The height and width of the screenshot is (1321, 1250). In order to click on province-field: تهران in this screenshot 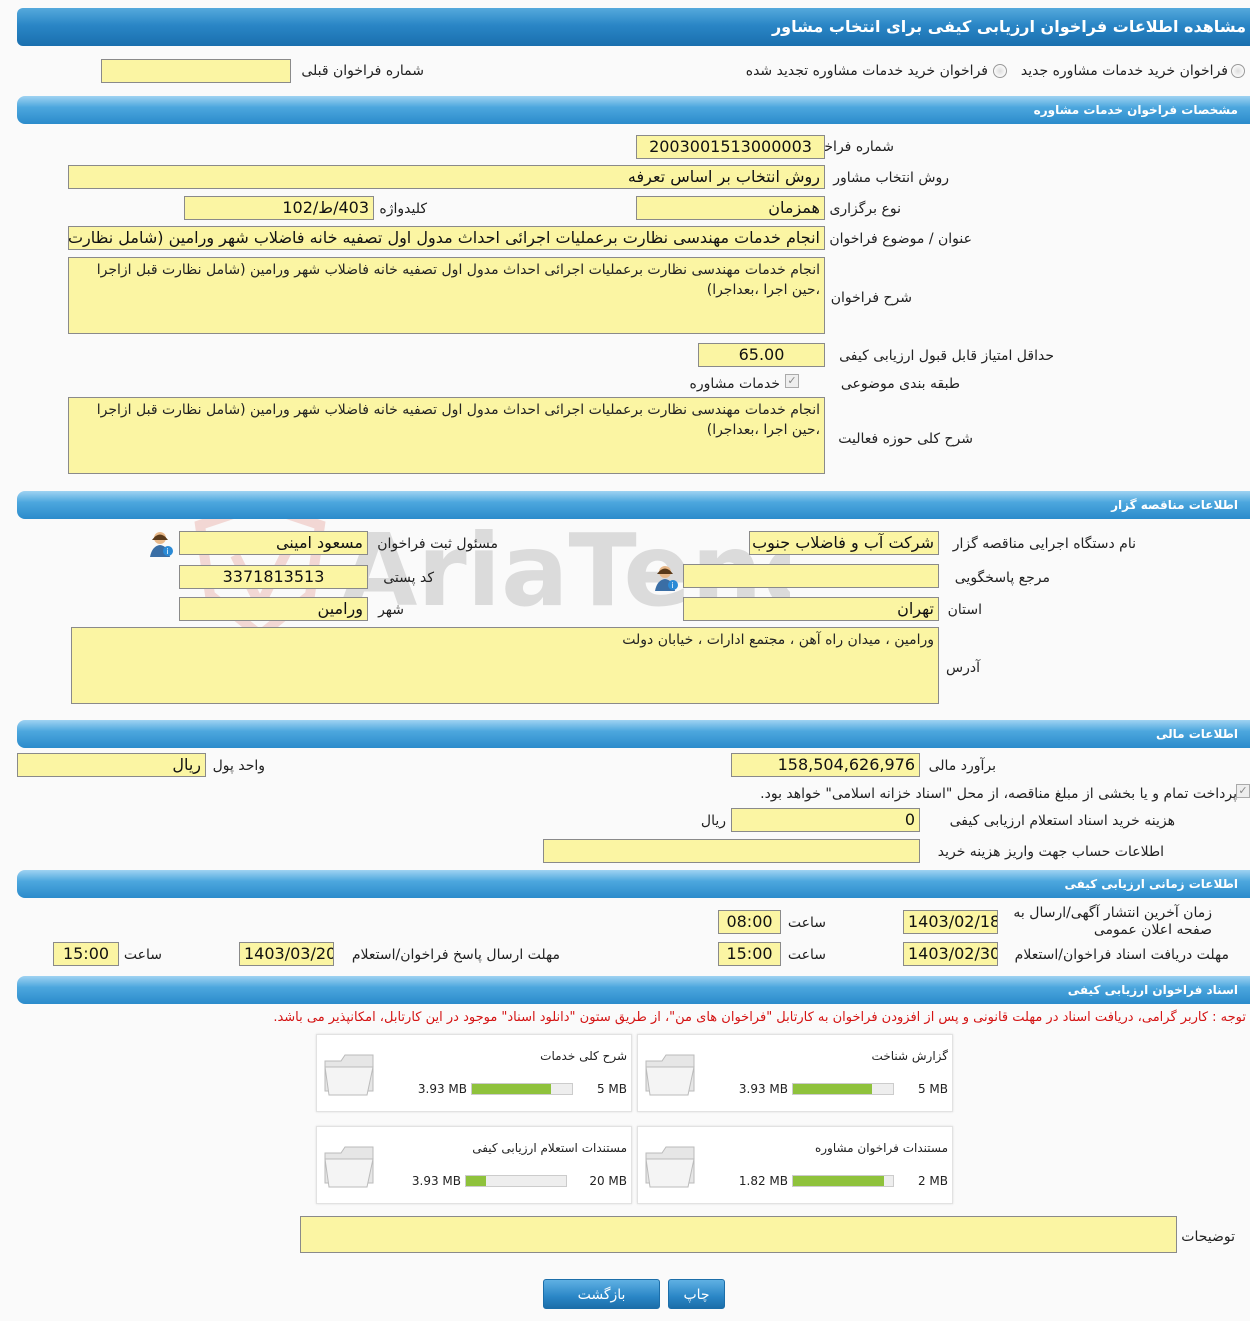, I will do `click(811, 609)`.